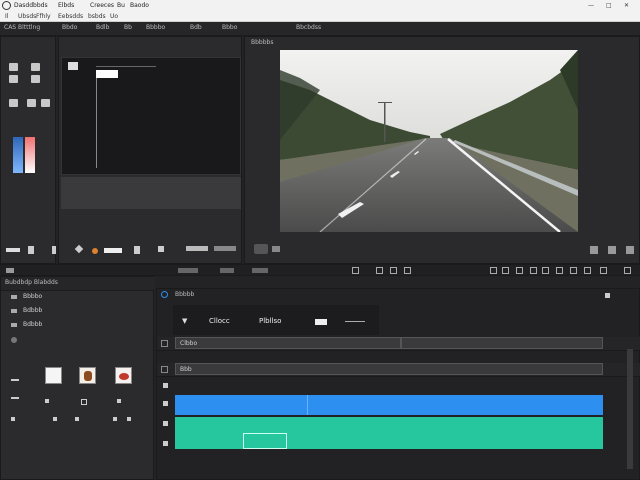 The width and height of the screenshot is (640, 480). What do you see at coordinates (502, 343) in the screenshot?
I see `timeline-clip` at bounding box center [502, 343].